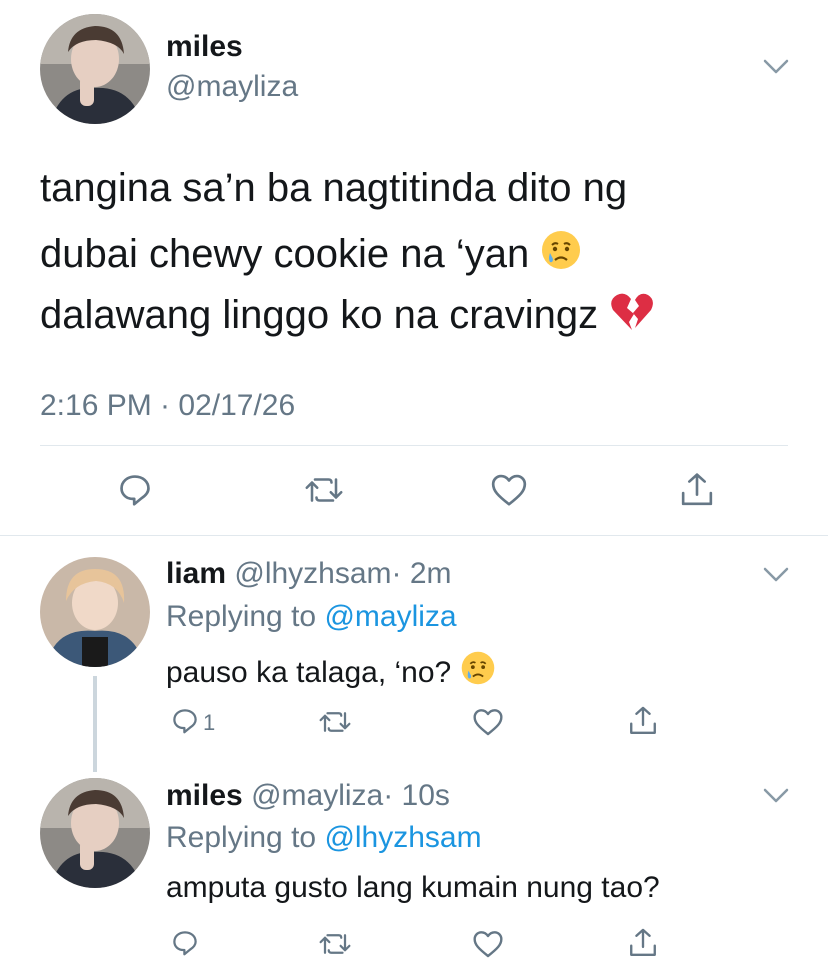 The width and height of the screenshot is (828, 971). I want to click on display-name: miles, so click(204, 47).